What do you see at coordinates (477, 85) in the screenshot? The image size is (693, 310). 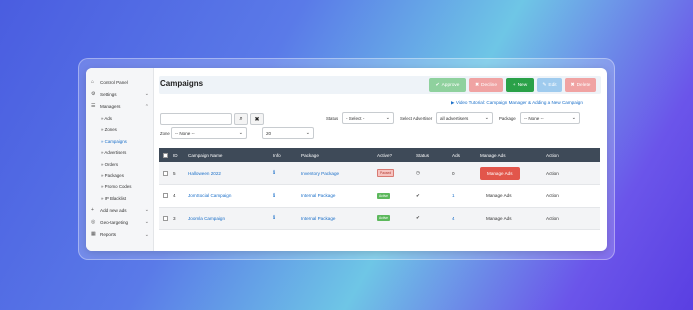 I see `close-icon: ✖` at bounding box center [477, 85].